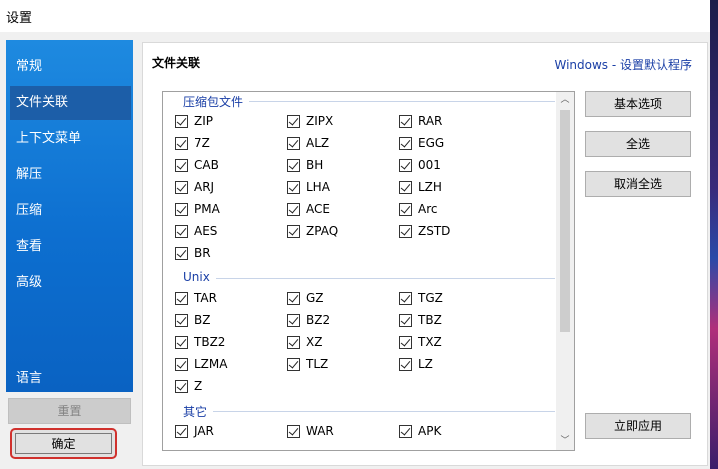 This screenshot has width=718, height=469. I want to click on file-type-label: APK, so click(430, 431).